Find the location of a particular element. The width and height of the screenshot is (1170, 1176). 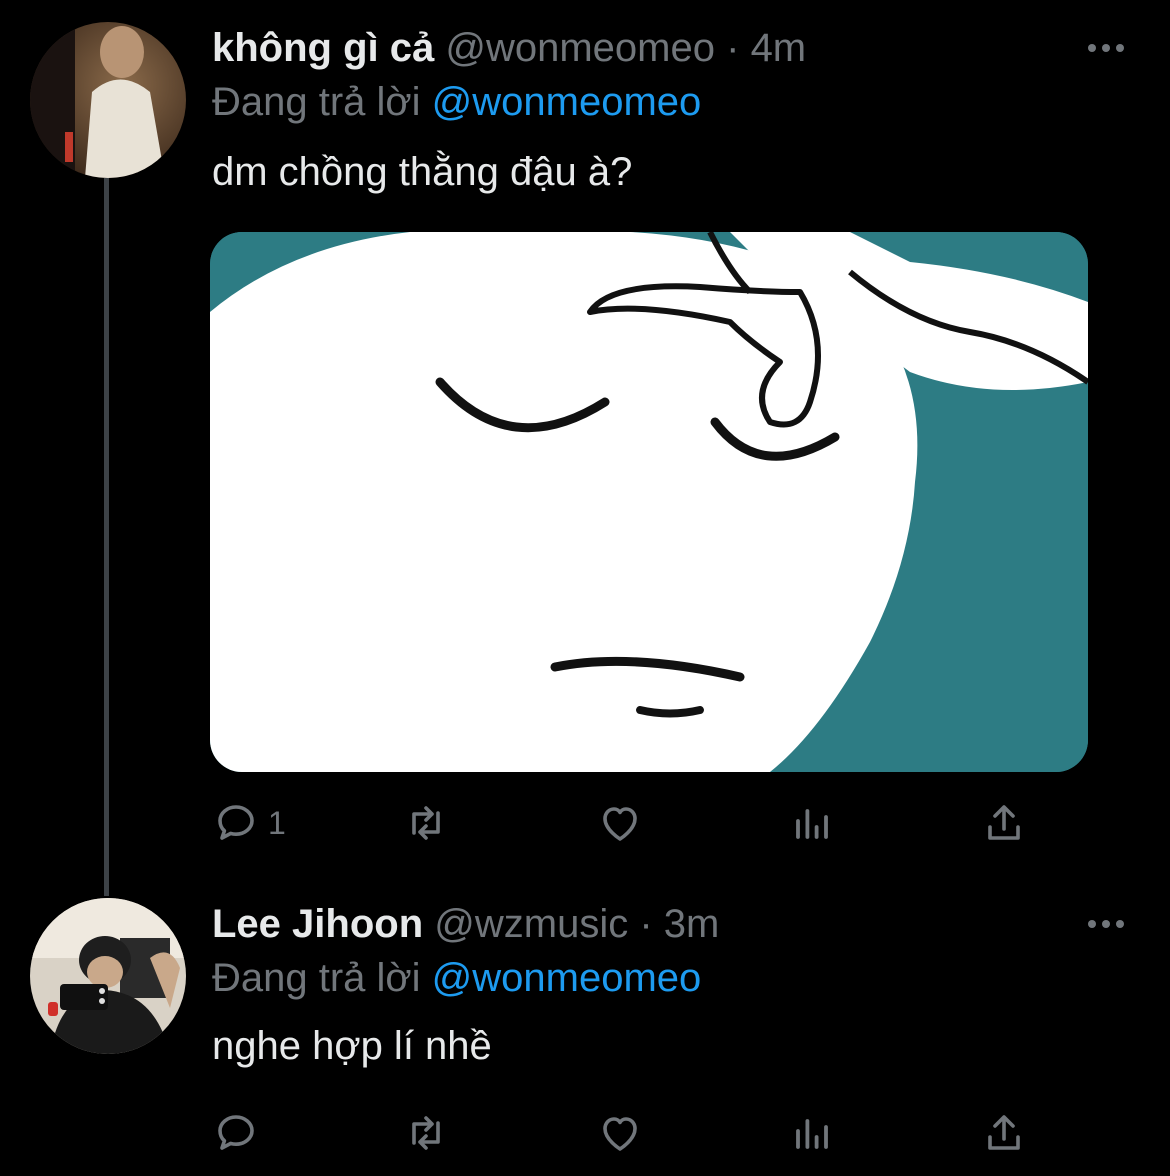

reply-button: 1 is located at coordinates (249, 823).